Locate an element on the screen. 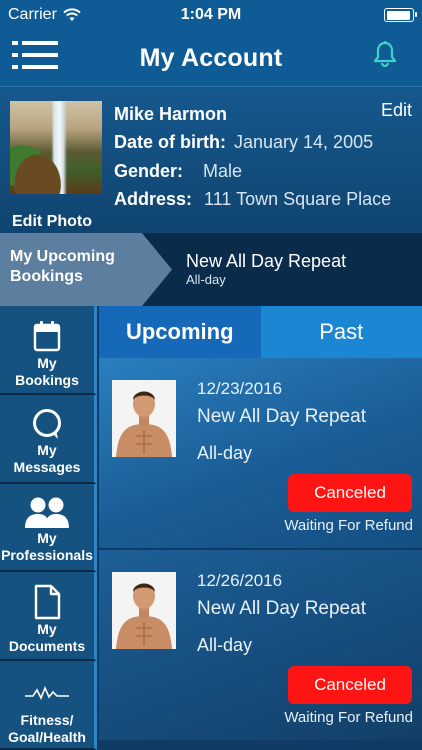 The height and width of the screenshot is (750, 422). upcoming-bookings-tag: My Upcoming Bookings is located at coordinates (86, 269).